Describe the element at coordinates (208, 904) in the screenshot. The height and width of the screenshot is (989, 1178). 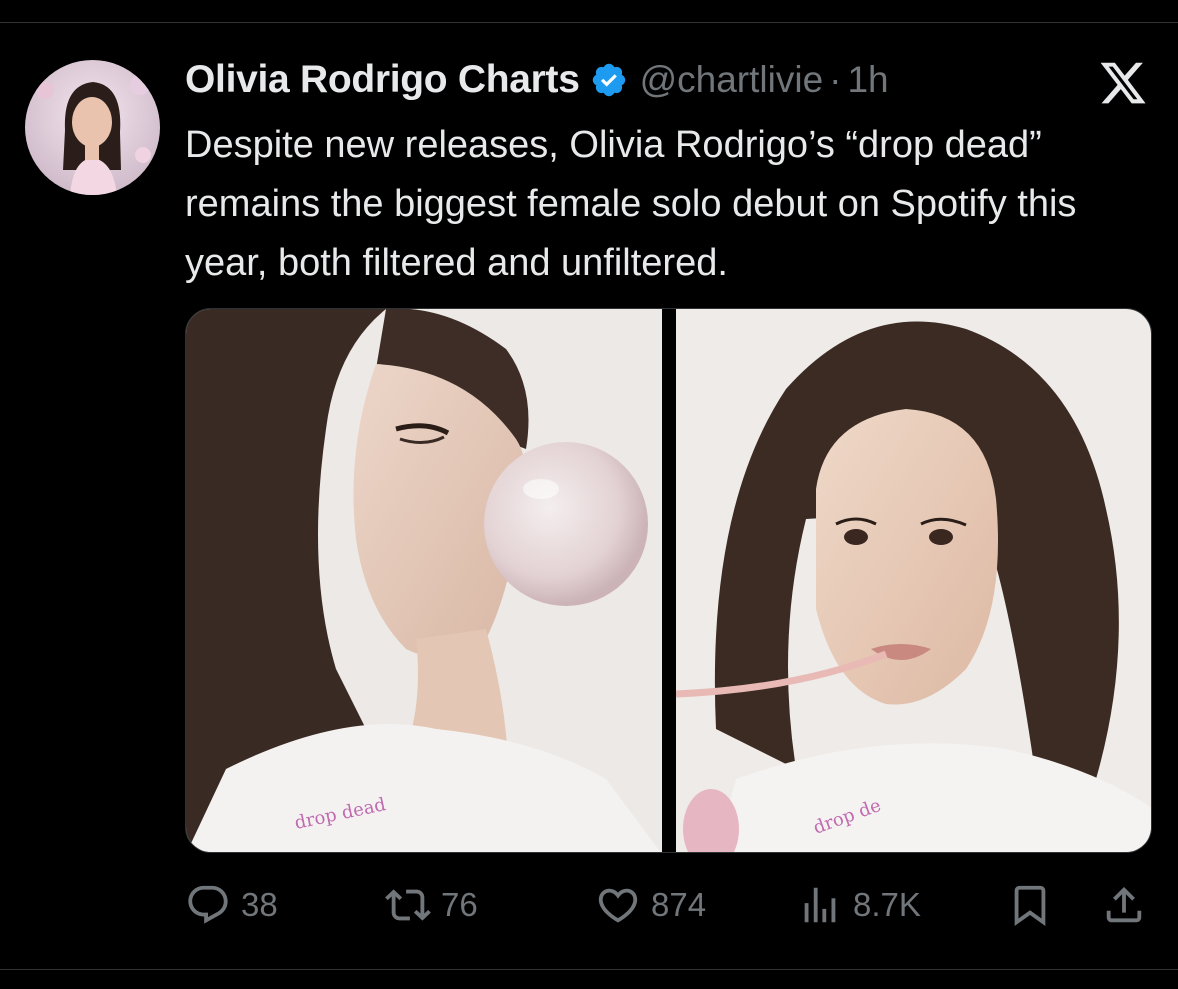
I see `reply-icon` at that location.